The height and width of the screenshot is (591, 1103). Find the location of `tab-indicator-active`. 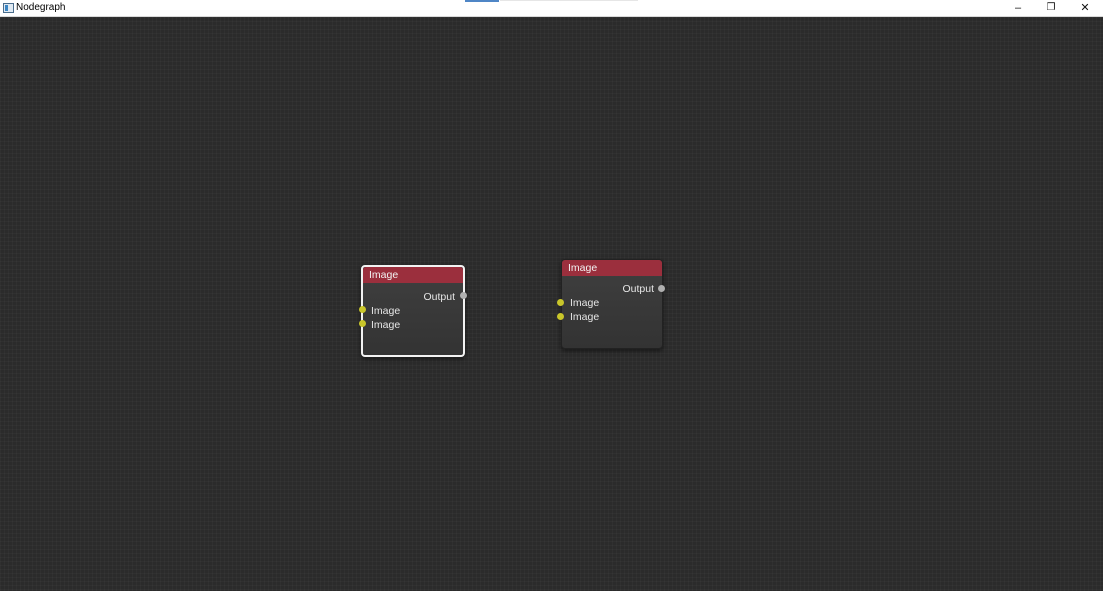

tab-indicator-active is located at coordinates (482, 1).